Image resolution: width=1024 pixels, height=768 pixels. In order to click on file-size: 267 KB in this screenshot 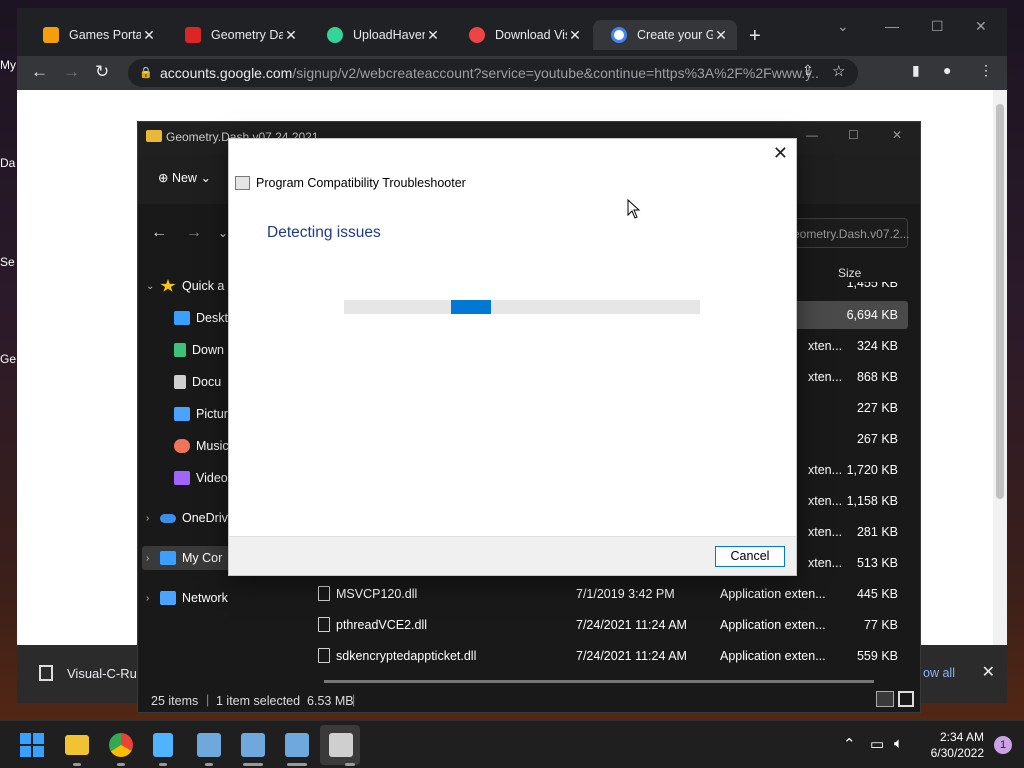, I will do `click(877, 439)`.